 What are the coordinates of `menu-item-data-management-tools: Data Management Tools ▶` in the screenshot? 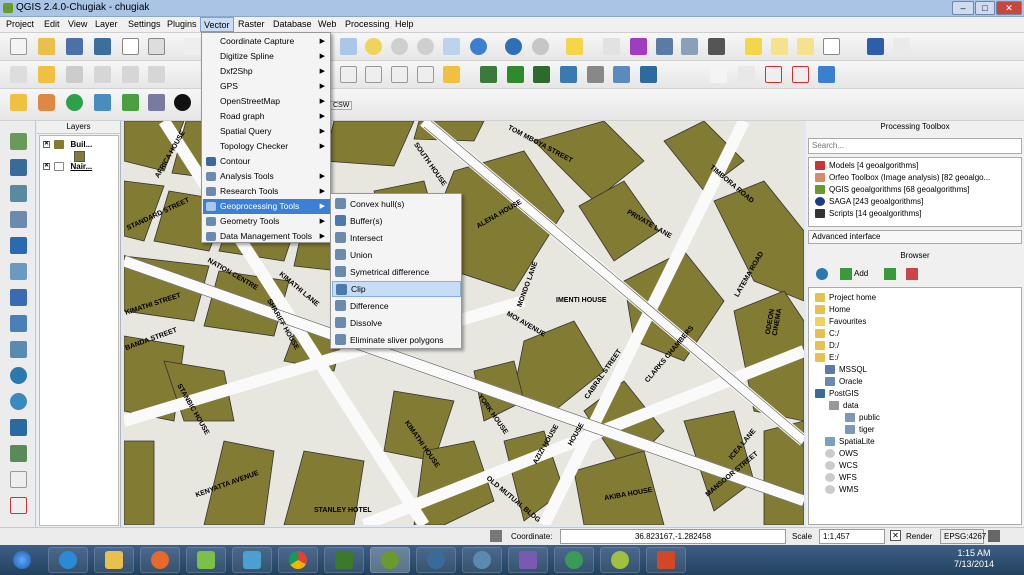 It's located at (266, 236).